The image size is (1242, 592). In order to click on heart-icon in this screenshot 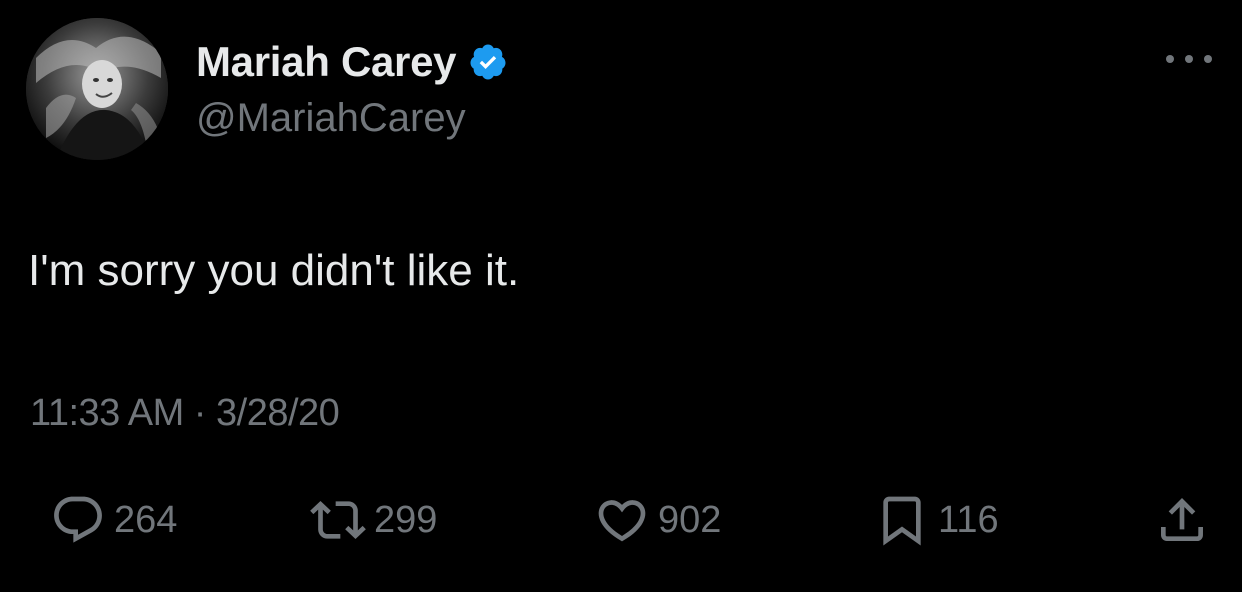, I will do `click(622, 521)`.